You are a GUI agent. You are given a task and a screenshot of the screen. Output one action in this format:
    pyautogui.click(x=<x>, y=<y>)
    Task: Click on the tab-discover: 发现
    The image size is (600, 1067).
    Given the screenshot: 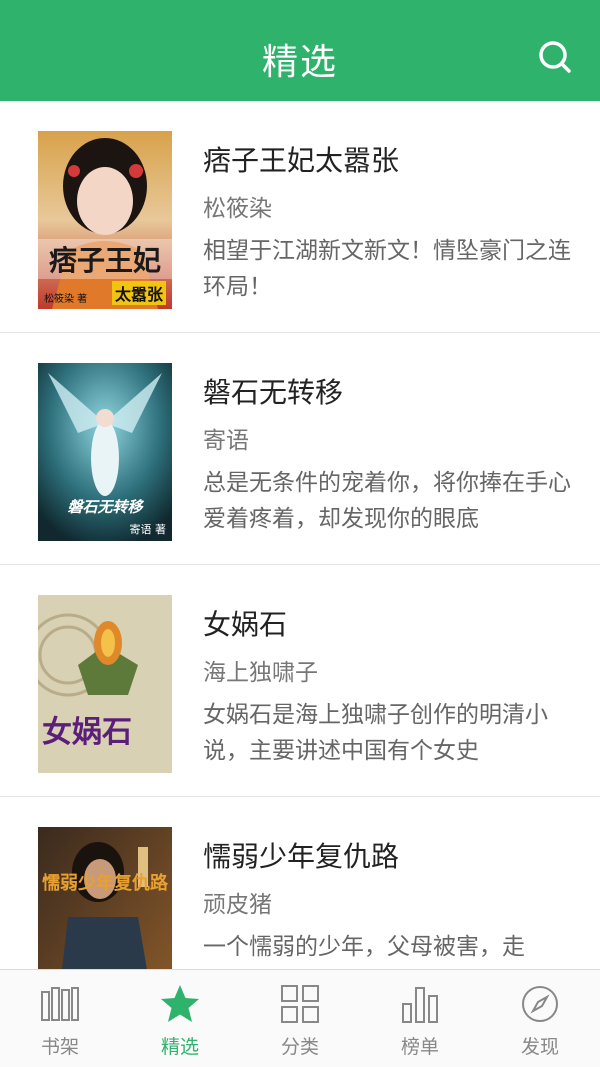 What is the action you would take?
    pyautogui.click(x=540, y=1018)
    